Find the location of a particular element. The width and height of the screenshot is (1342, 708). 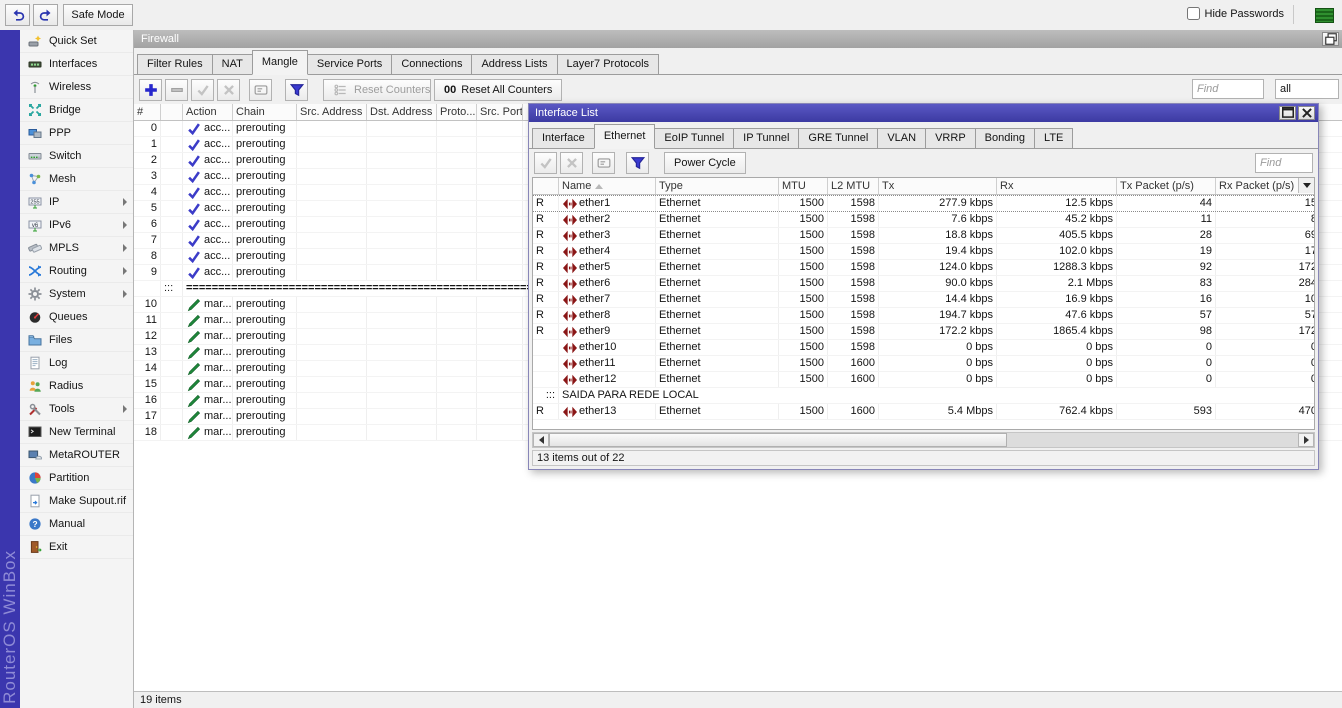

interface-find-input is located at coordinates (1284, 163).